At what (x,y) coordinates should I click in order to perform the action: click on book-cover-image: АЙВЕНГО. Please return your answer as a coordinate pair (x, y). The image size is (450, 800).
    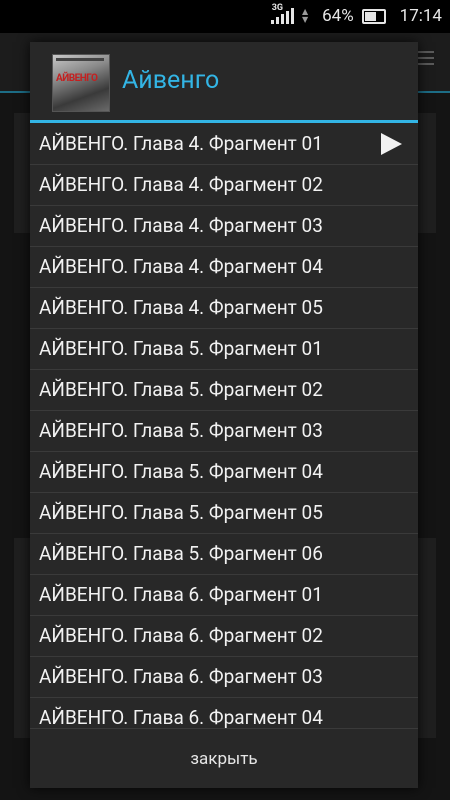
    Looking at the image, I should click on (81, 83).